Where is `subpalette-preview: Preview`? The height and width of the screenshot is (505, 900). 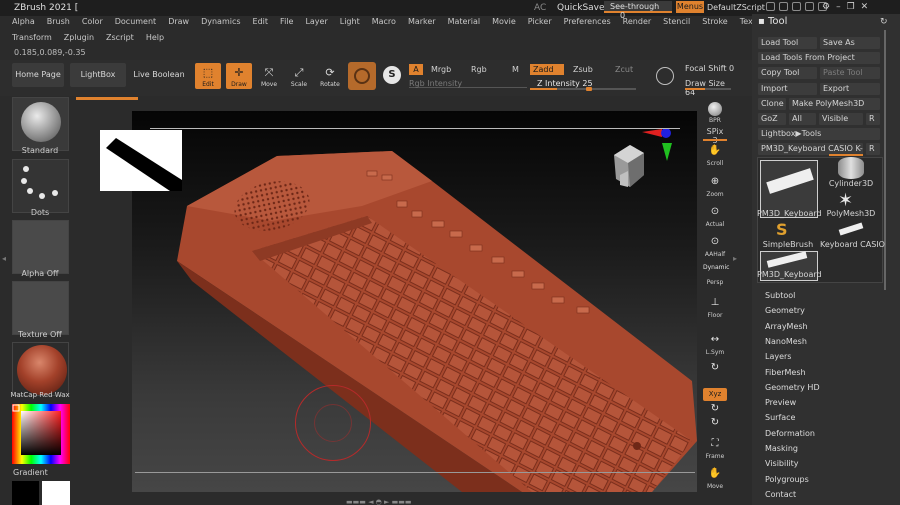
subpalette-preview: Preview is located at coordinates (780, 402).